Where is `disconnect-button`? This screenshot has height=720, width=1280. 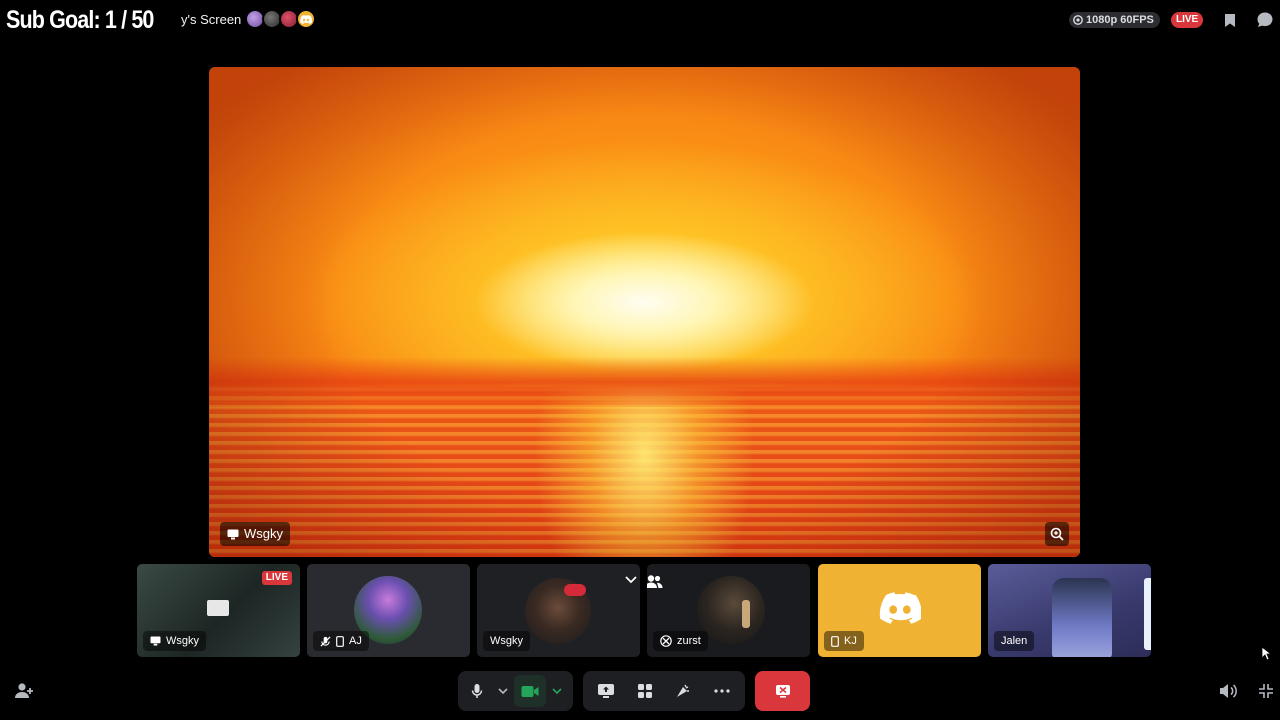 disconnect-button is located at coordinates (782, 691).